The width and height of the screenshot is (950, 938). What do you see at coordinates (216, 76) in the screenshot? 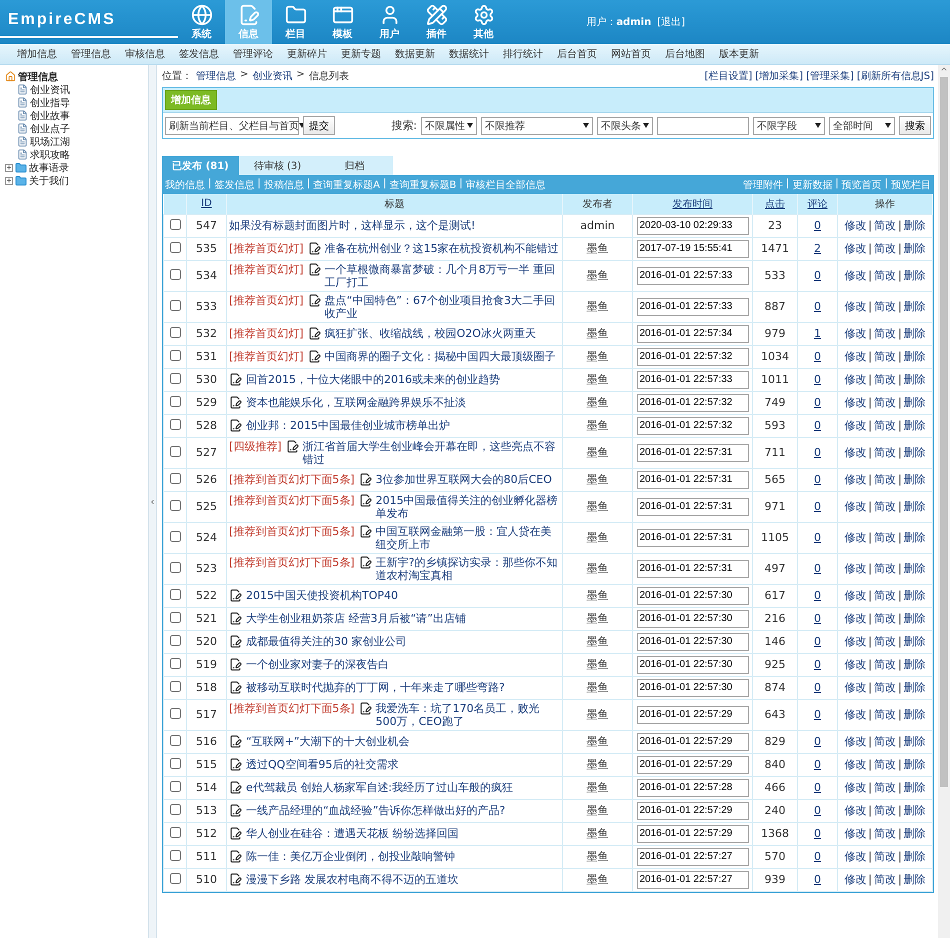
I see `breadcrumb-link: 管理信息` at bounding box center [216, 76].